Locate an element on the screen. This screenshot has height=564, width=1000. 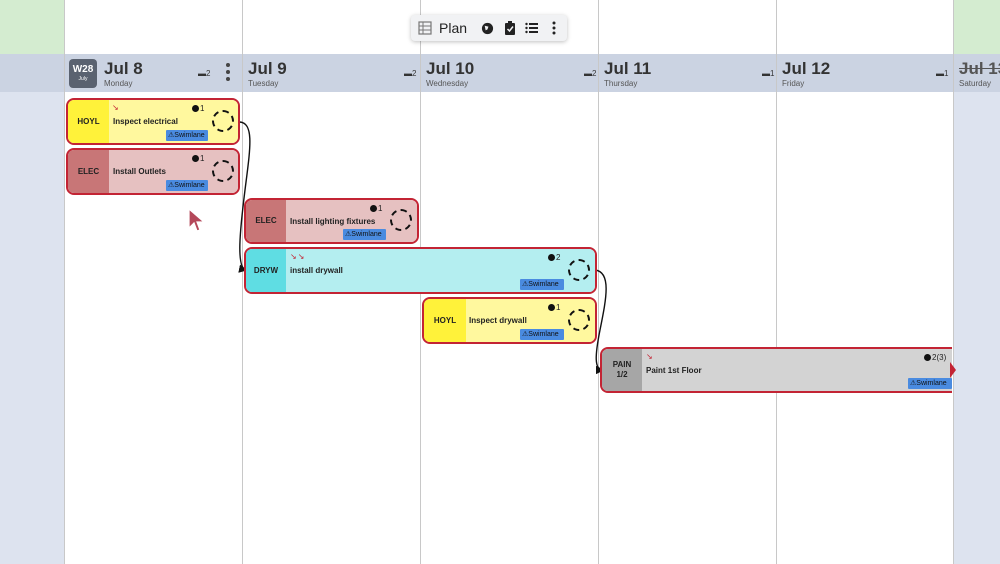
weekend-column is located at coordinates (977, 328).